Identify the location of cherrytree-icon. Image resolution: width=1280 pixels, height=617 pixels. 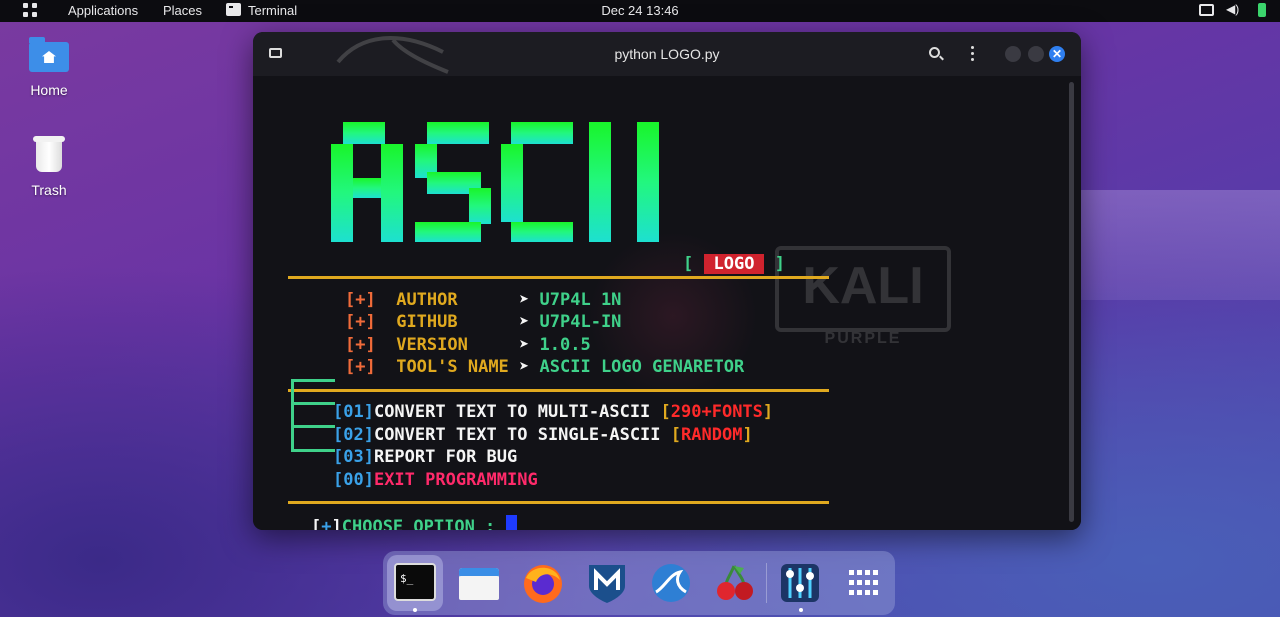
(735, 582).